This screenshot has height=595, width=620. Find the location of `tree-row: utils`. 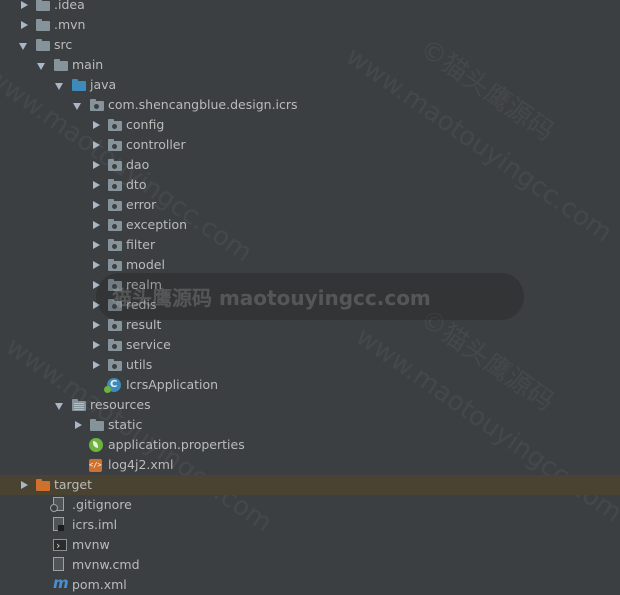

tree-row: utils is located at coordinates (310, 365).